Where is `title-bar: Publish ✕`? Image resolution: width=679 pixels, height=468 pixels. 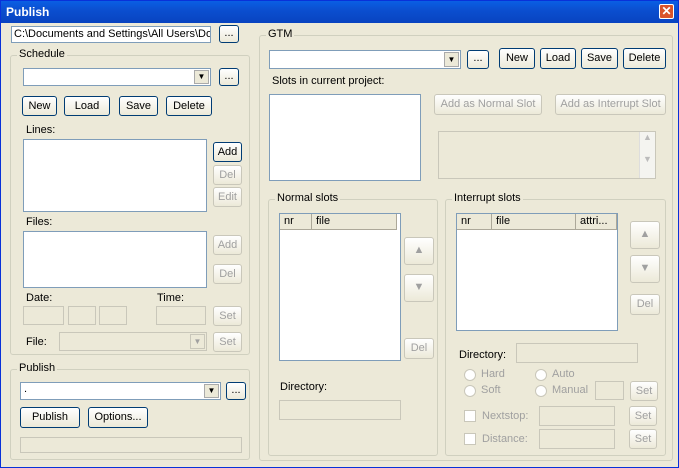 title-bar: Publish ✕ is located at coordinates (339, 12).